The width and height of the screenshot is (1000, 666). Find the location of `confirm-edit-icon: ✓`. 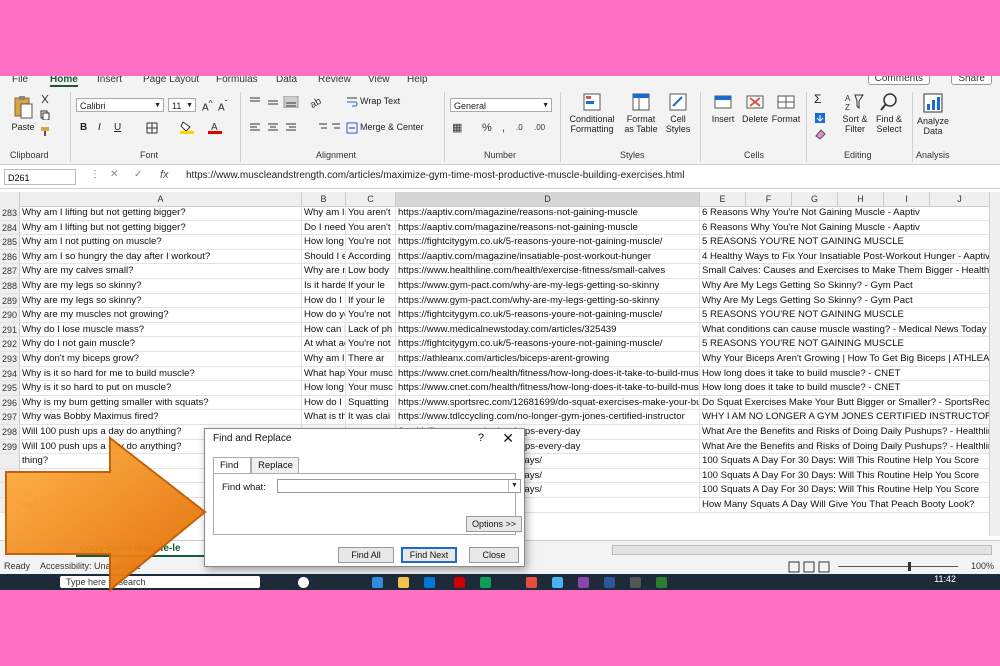

confirm-edit-icon: ✓ is located at coordinates (138, 174).